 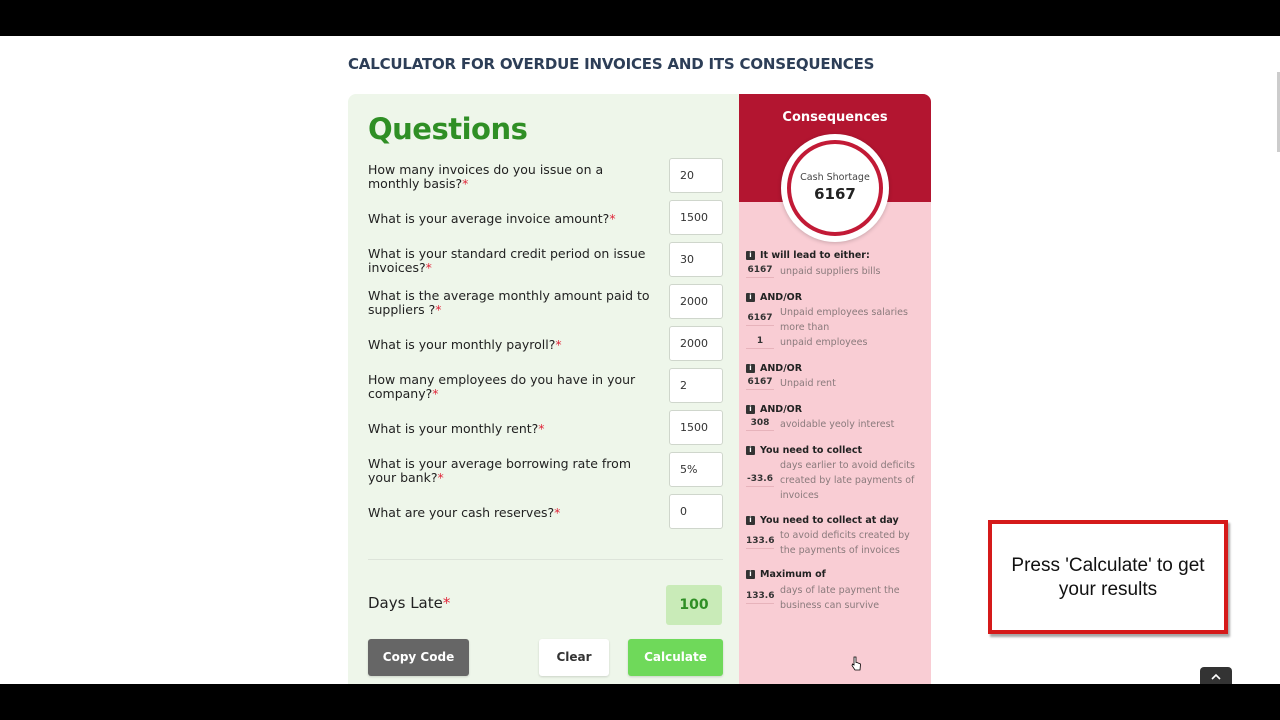 I want to click on cash-shortage-value: 6167, so click(x=835, y=194).